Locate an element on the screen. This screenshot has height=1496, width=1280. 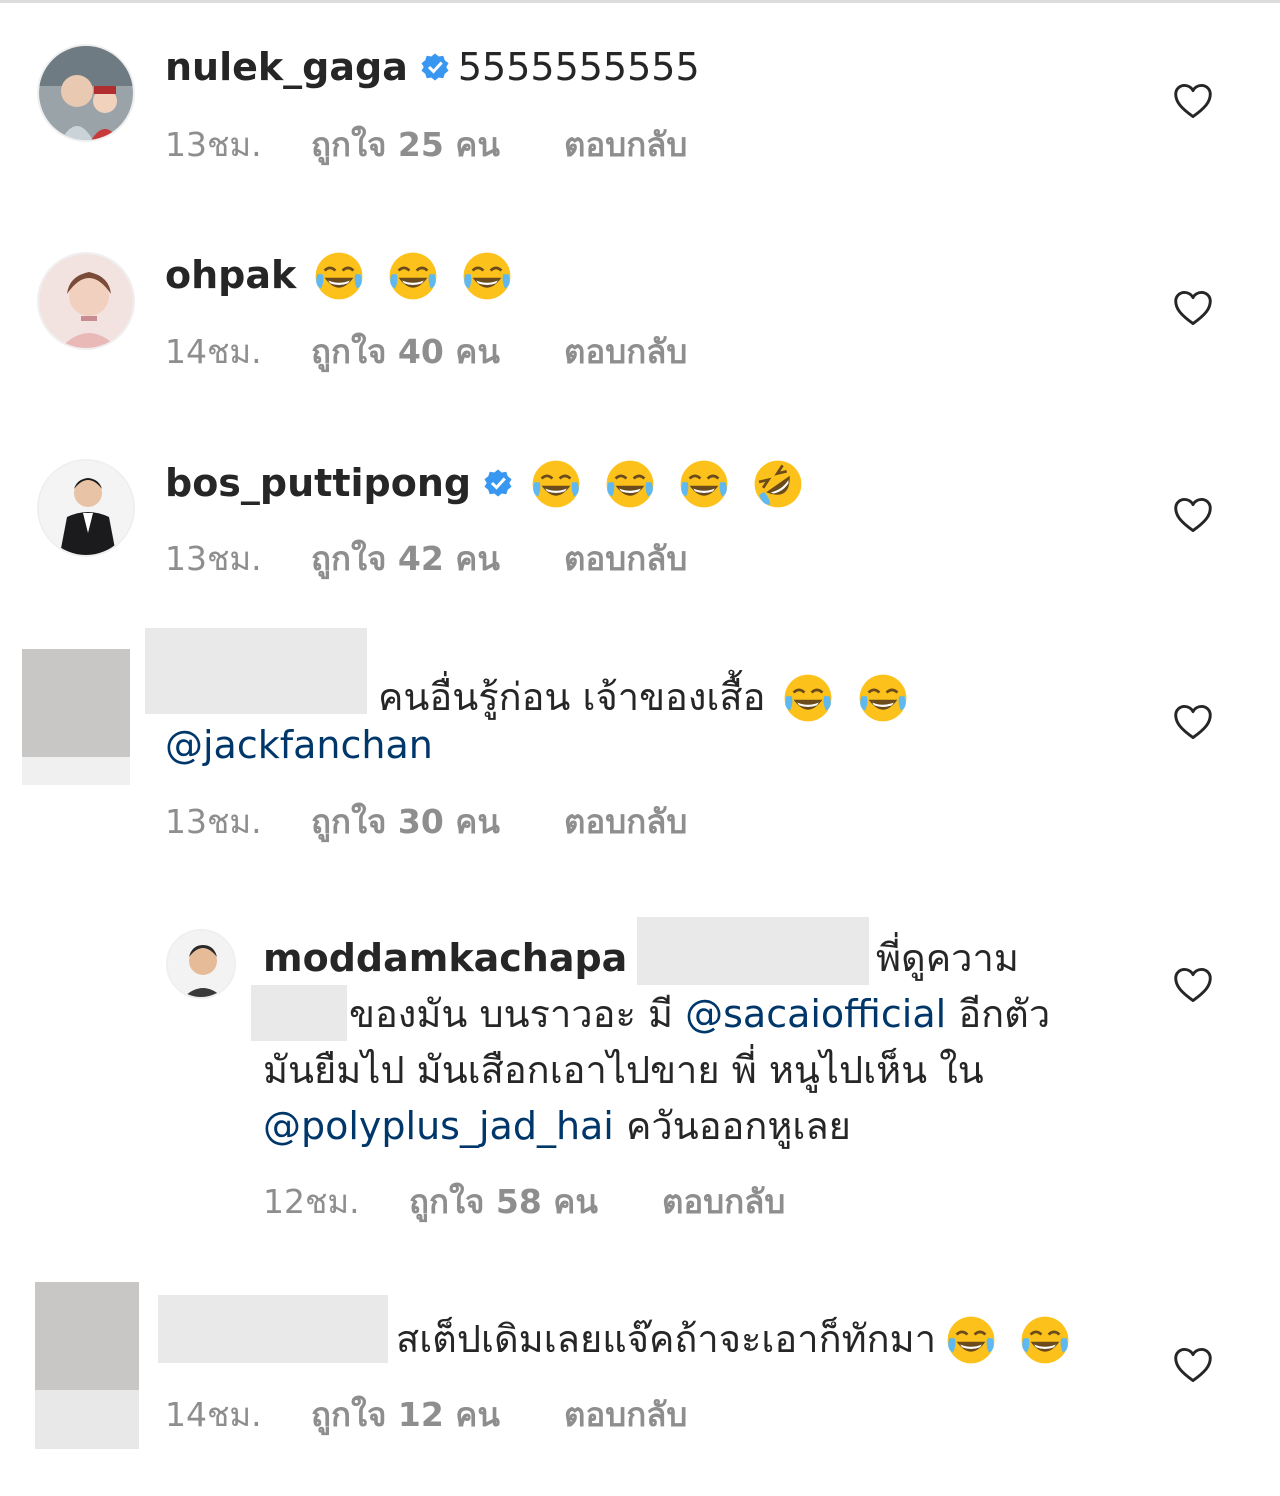
rolling-on-floor-laughing-icon is located at coordinates (778, 483).